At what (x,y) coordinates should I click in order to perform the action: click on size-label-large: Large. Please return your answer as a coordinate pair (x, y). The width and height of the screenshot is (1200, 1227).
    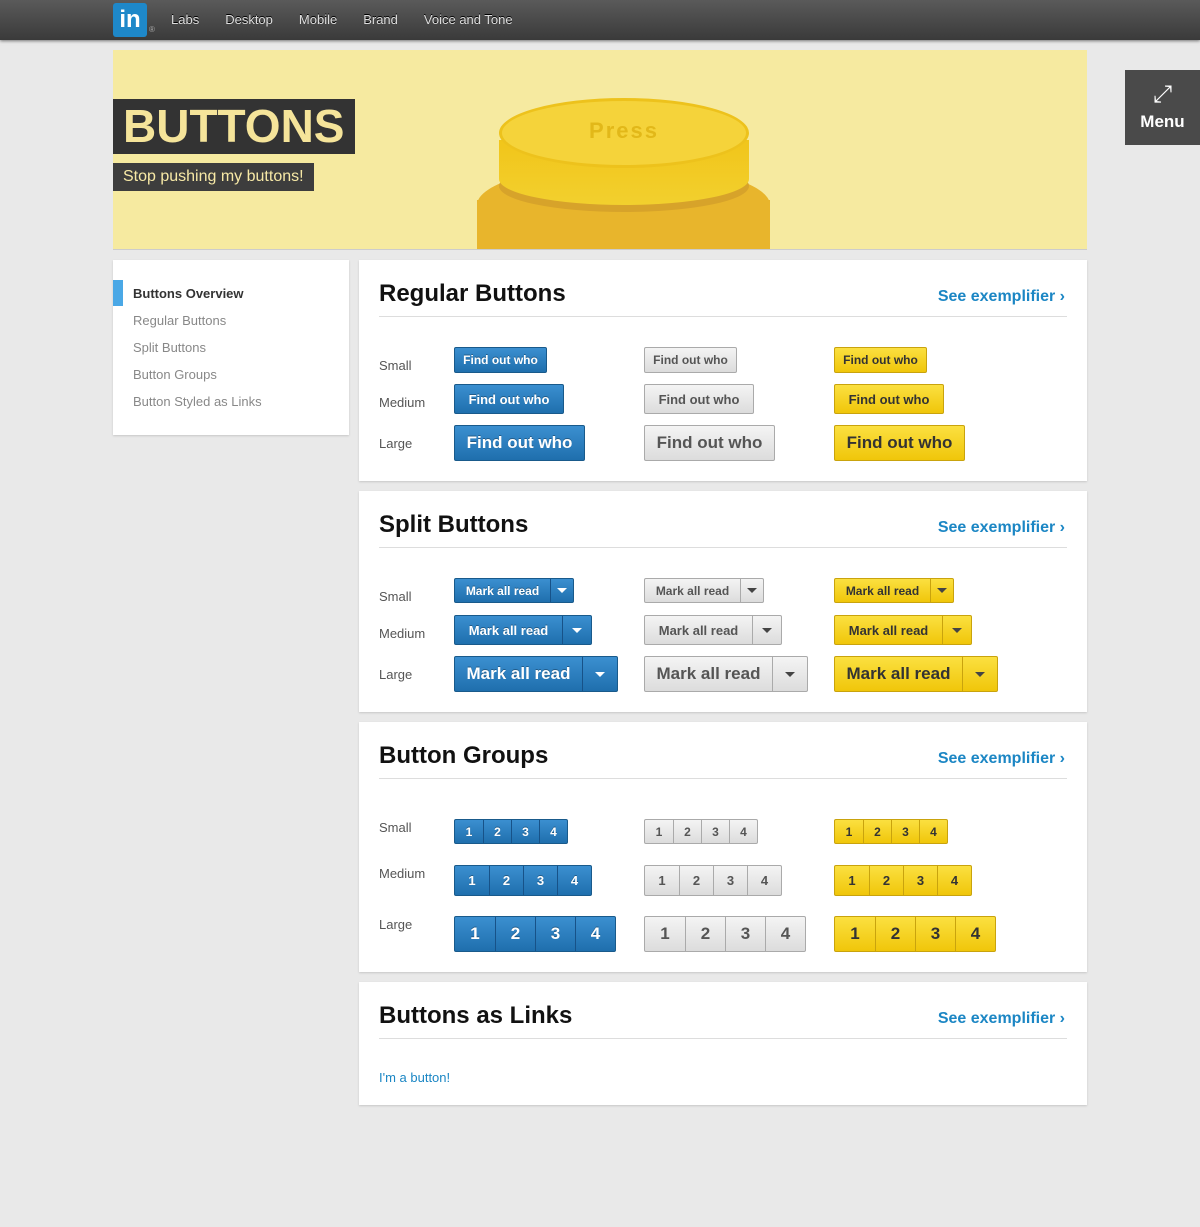
    Looking at the image, I should click on (396, 924).